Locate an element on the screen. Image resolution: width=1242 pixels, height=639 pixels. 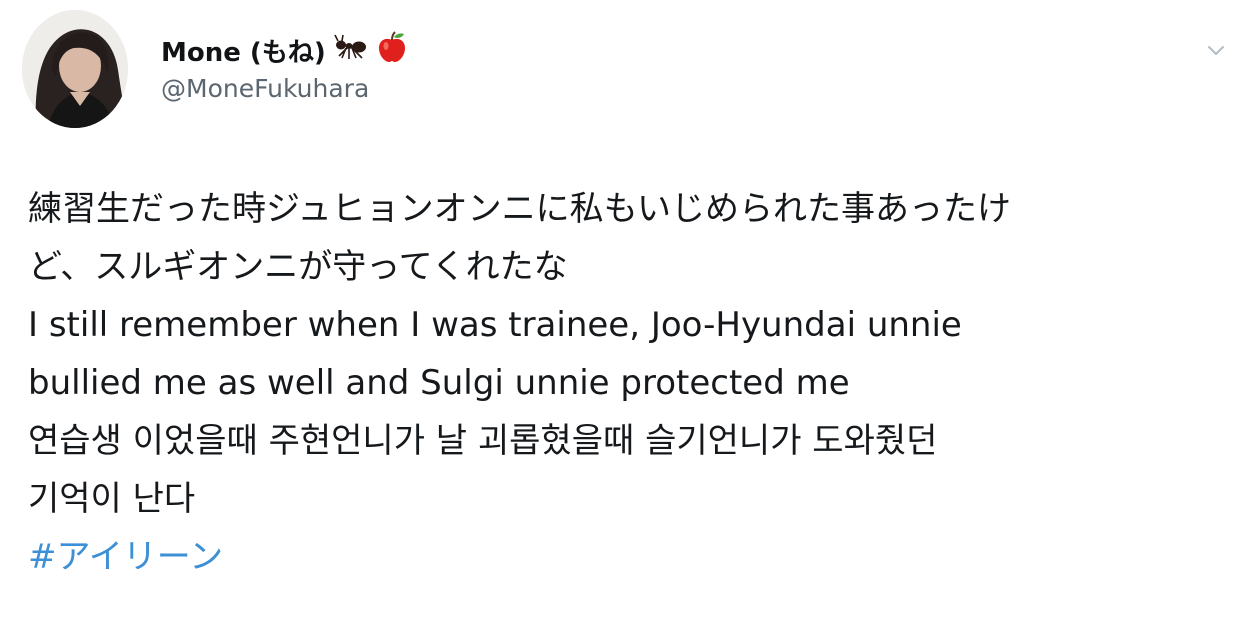
avatar is located at coordinates (75, 69).